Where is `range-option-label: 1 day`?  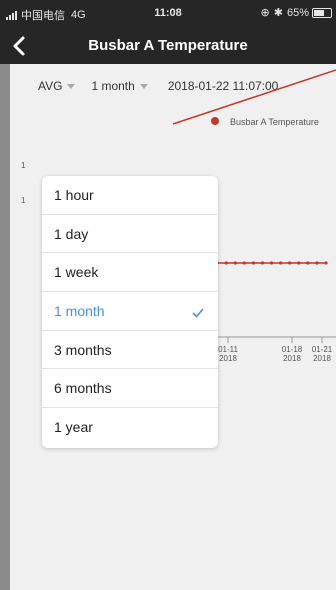 range-option-label: 1 day is located at coordinates (71, 233).